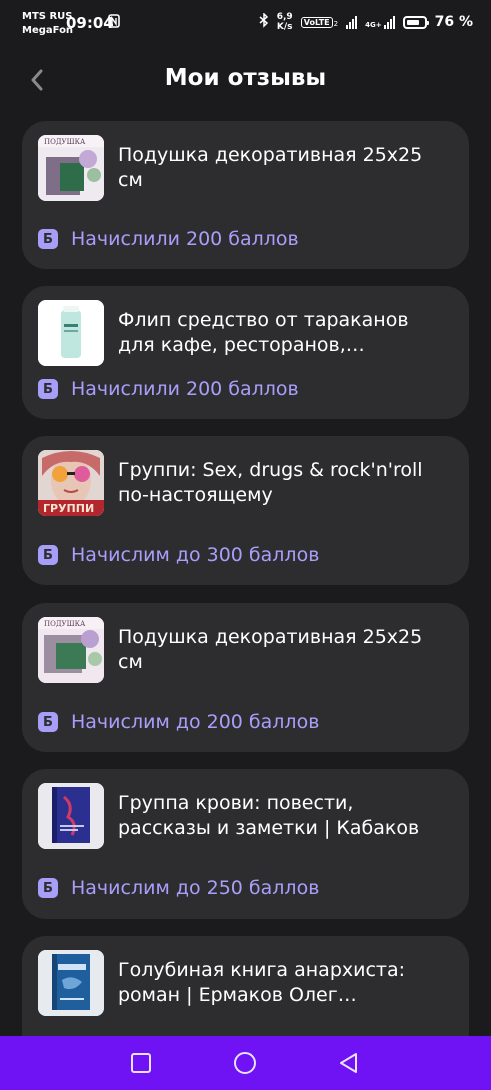 The image size is (491, 1090). What do you see at coordinates (114, 23) in the screenshot?
I see `nfc-icon` at bounding box center [114, 23].